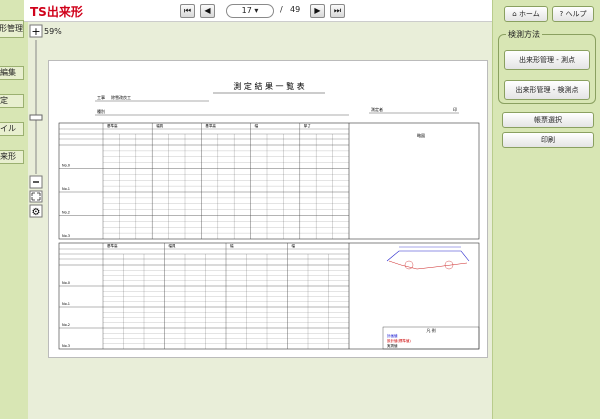 This screenshot has height=419, width=600. Describe the element at coordinates (547, 60) in the screenshot. I see `method-survey-point-button: 出来形管理 - 測点` at that location.